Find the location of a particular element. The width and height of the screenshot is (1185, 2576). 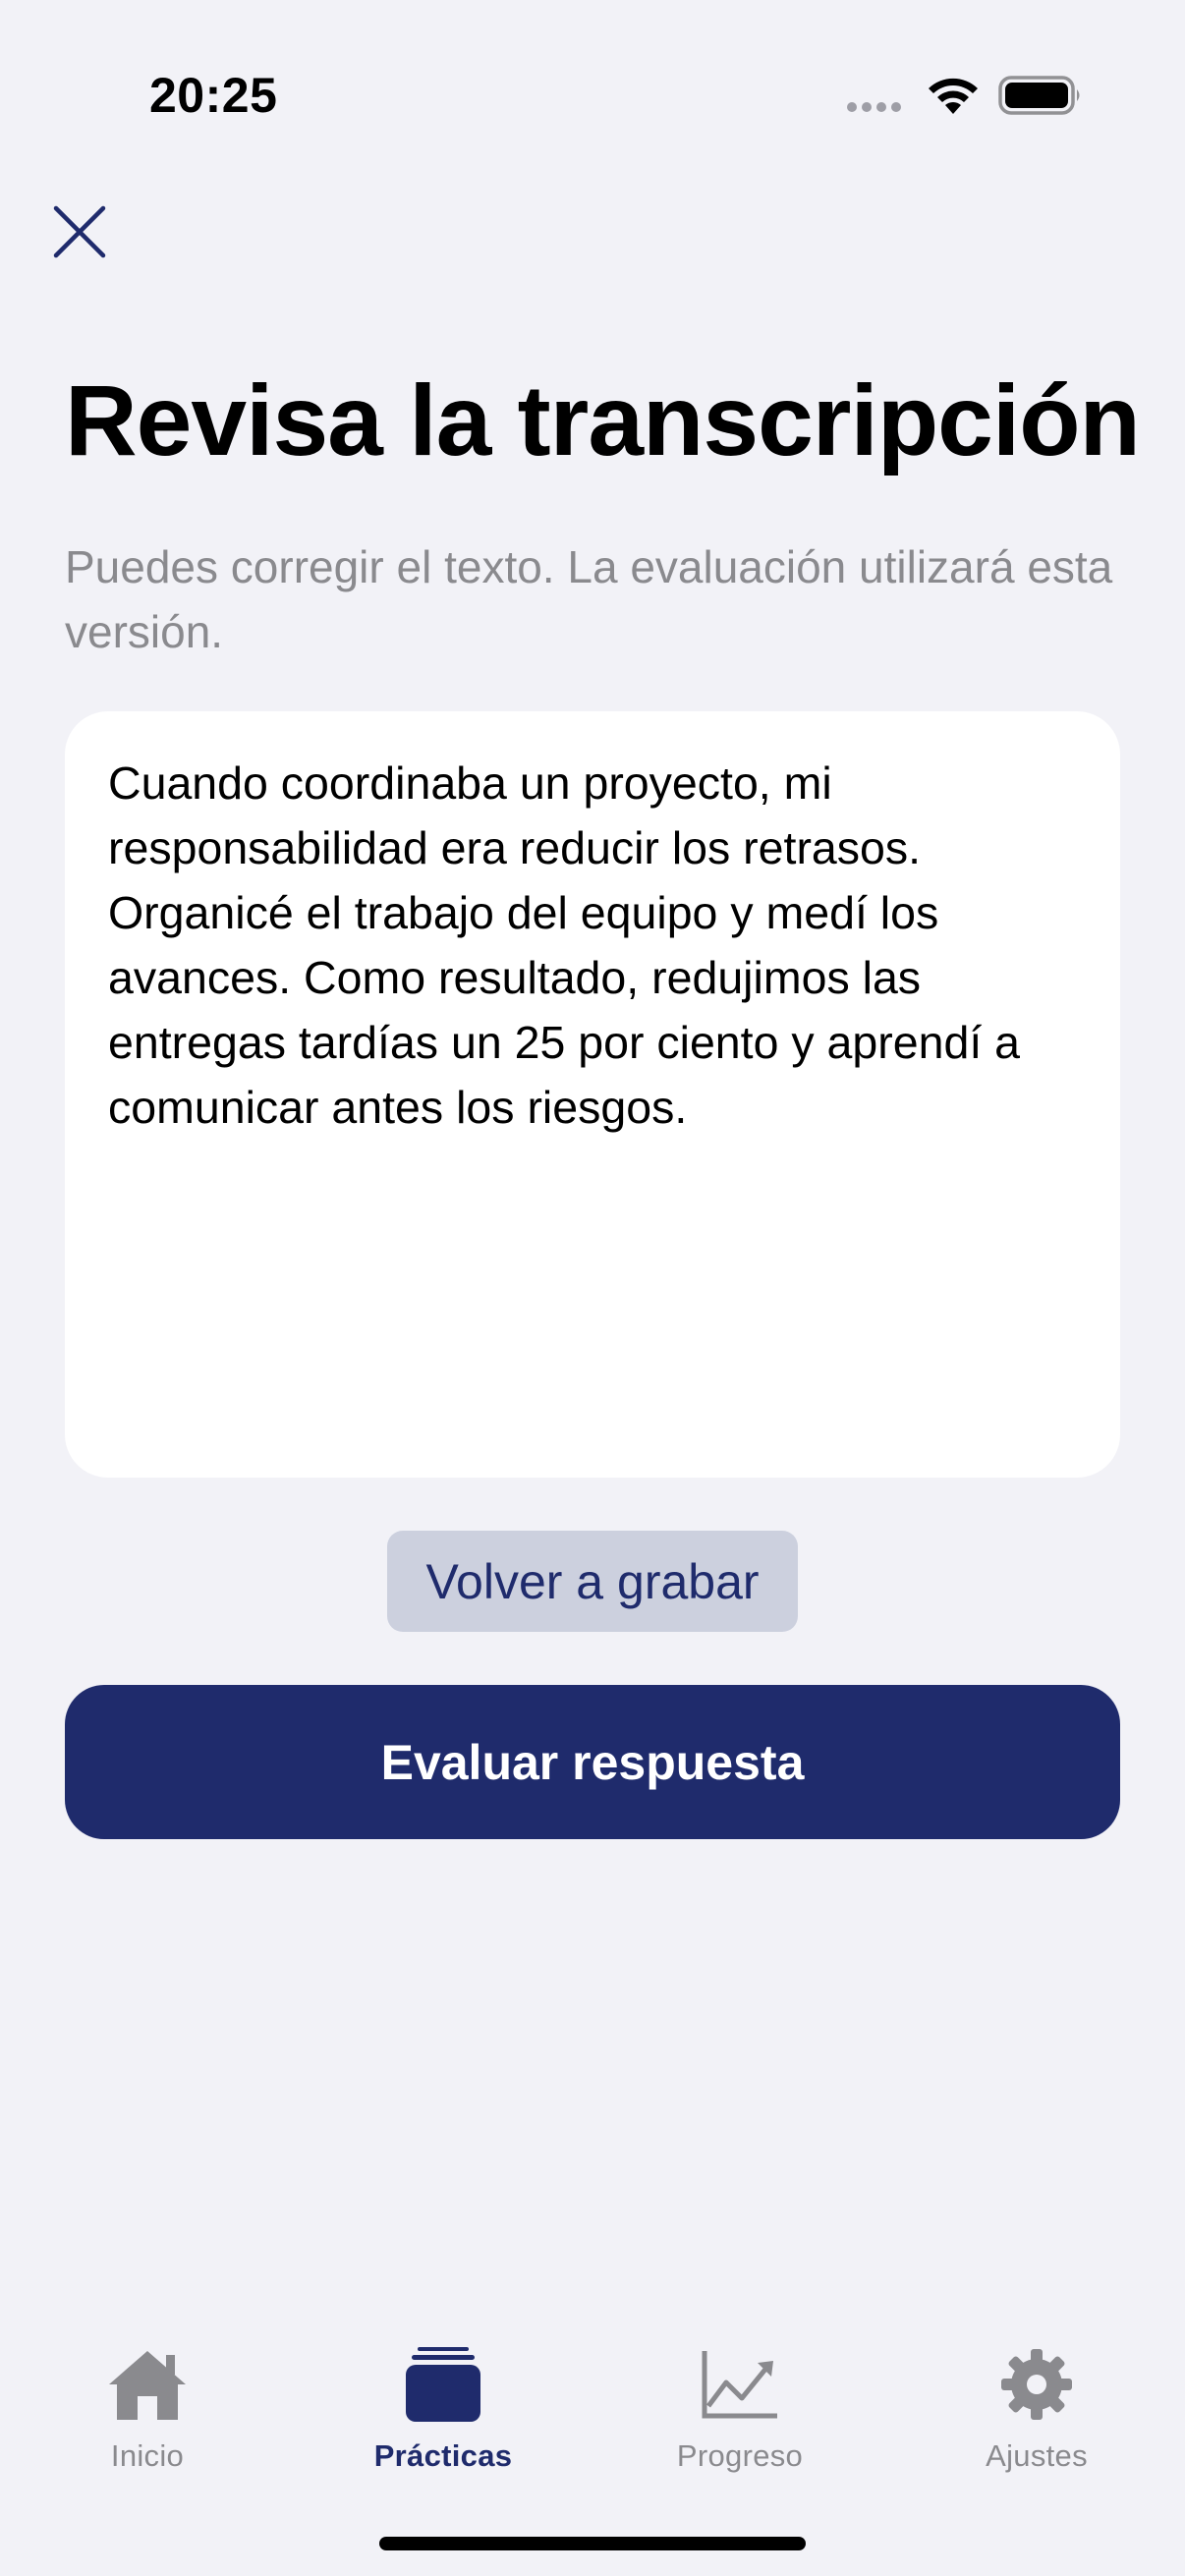

house-icon is located at coordinates (148, 2384).